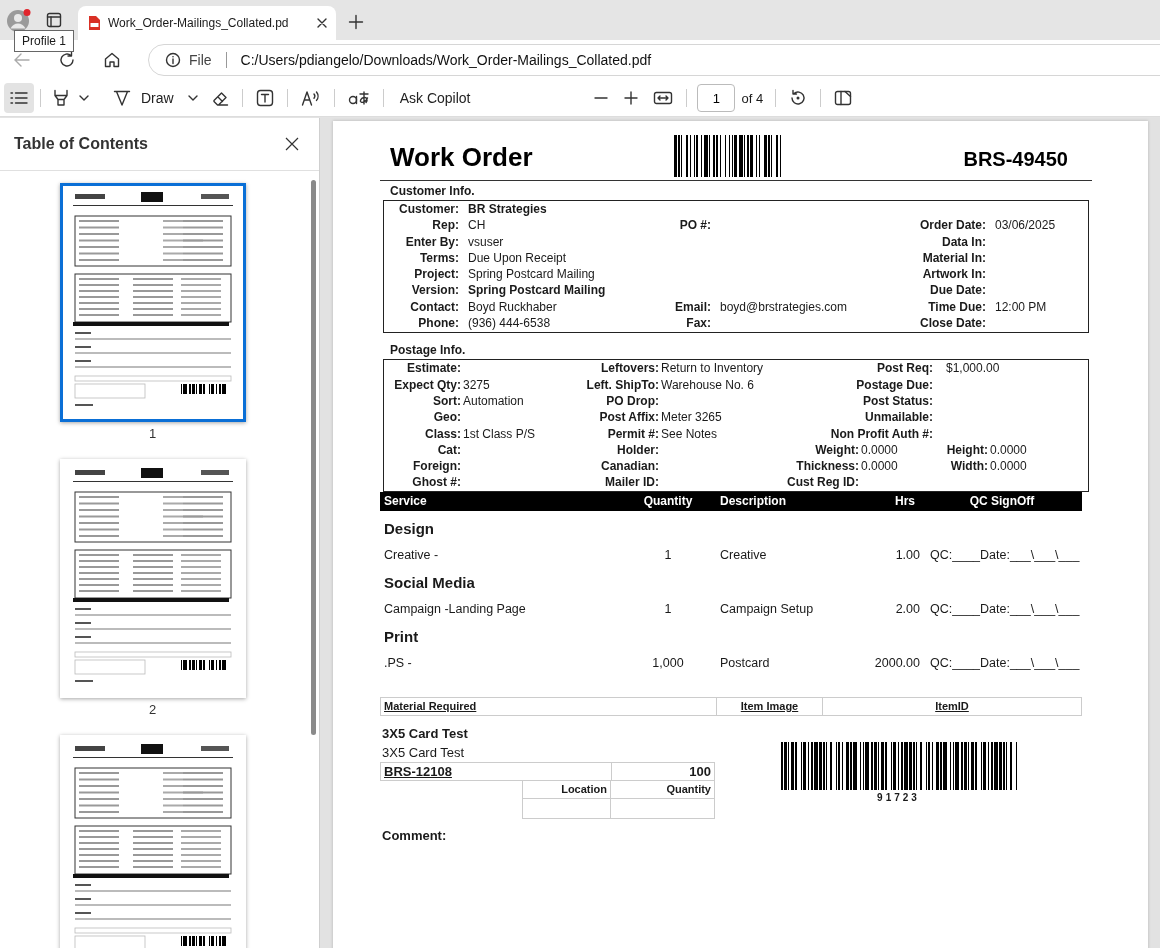 The height and width of the screenshot is (948, 1160). Describe the element at coordinates (435, 98) in the screenshot. I see `ask-copilot-button: Ask Copilot` at that location.